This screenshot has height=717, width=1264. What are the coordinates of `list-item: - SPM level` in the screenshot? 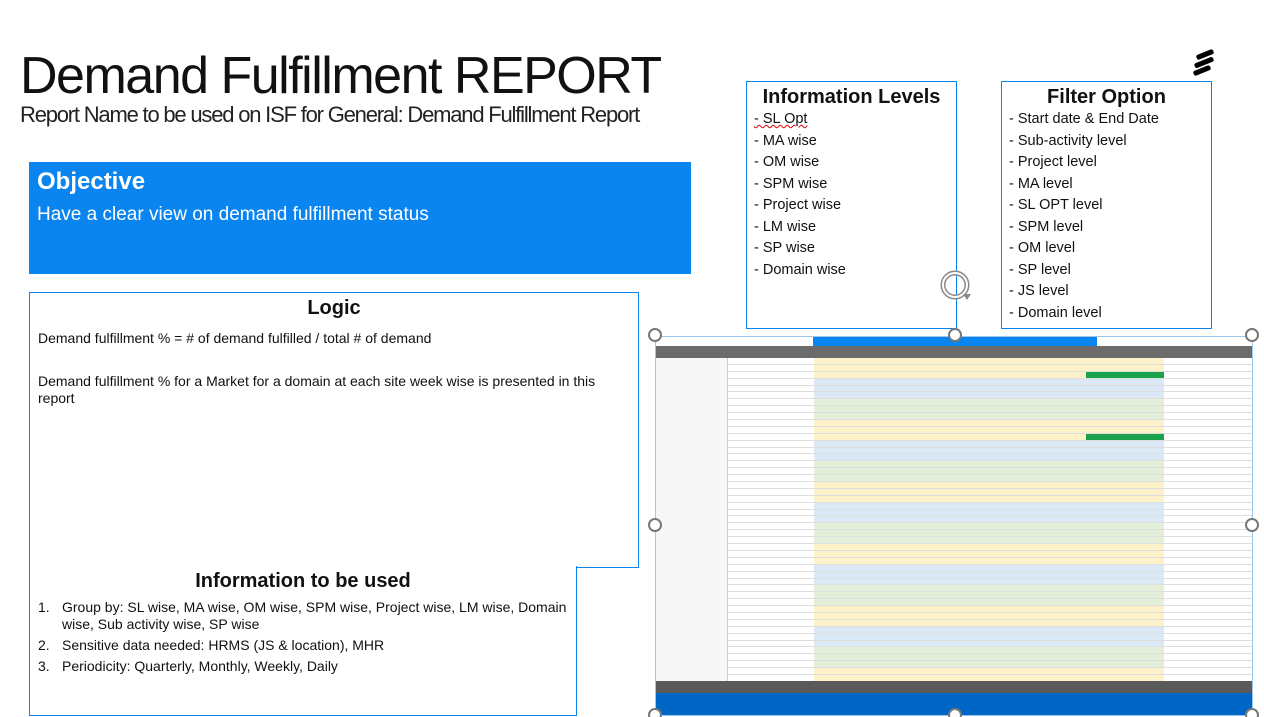 It's located at (1046, 226).